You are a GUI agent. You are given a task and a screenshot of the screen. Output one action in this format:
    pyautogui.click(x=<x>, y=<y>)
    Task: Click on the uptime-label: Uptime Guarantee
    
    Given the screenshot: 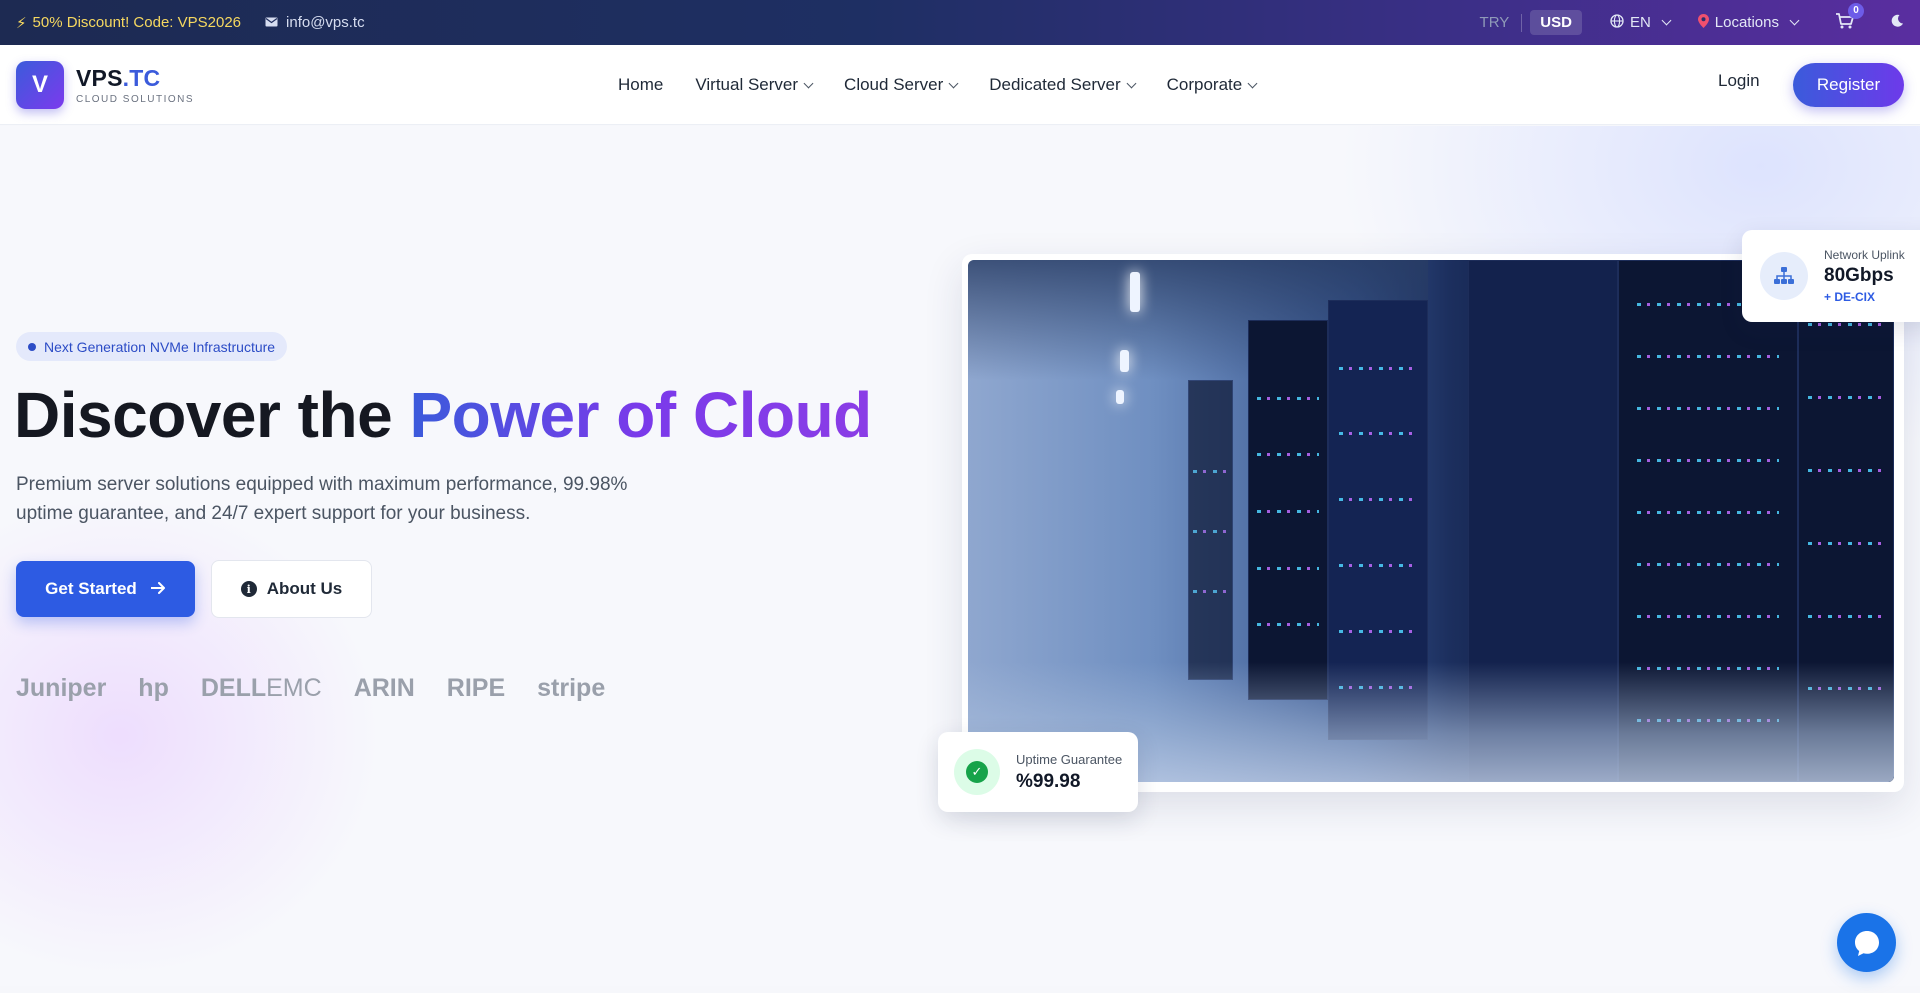 What is the action you would take?
    pyautogui.click(x=1069, y=759)
    